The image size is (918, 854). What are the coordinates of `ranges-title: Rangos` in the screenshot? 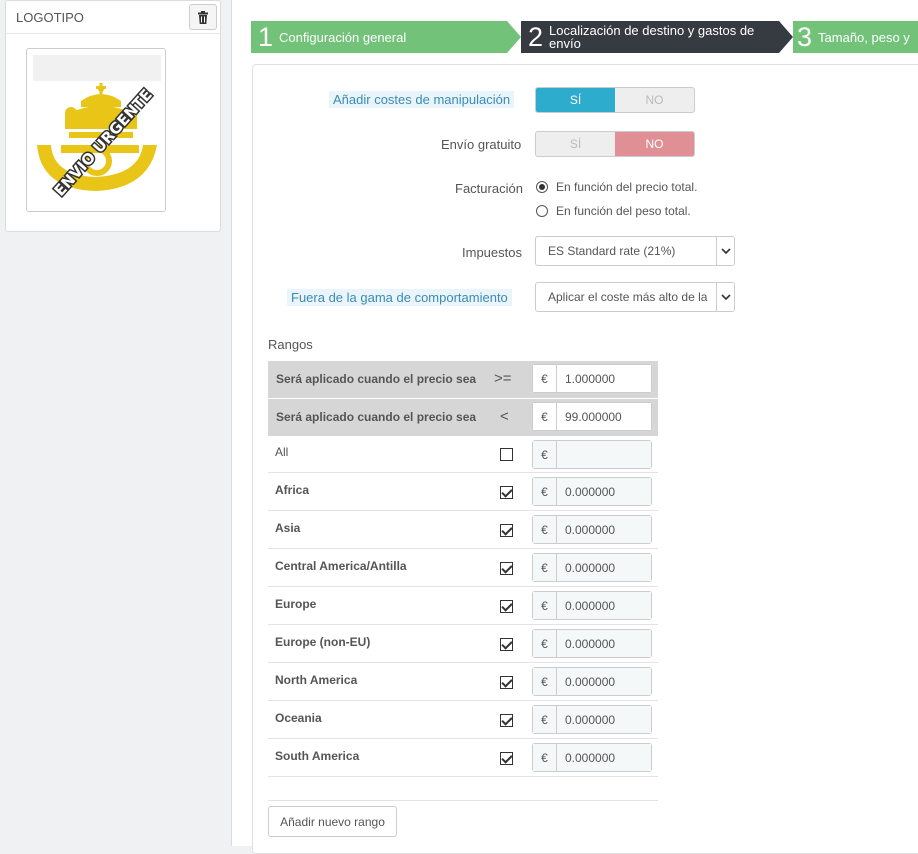 It's located at (290, 344).